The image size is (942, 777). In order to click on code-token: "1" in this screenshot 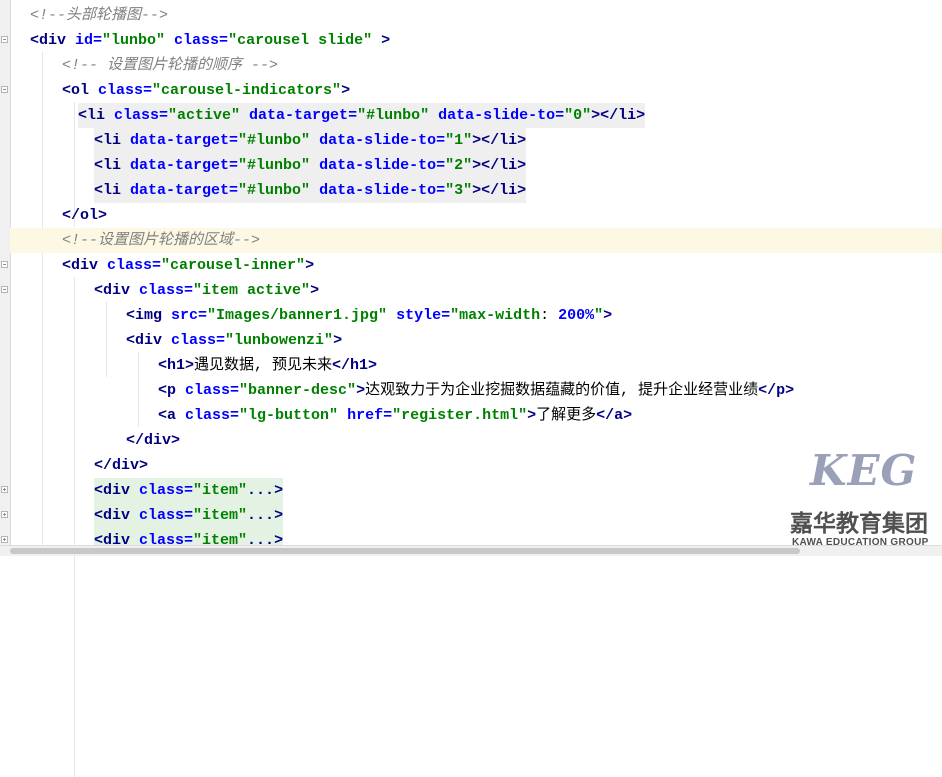, I will do `click(459, 140)`.